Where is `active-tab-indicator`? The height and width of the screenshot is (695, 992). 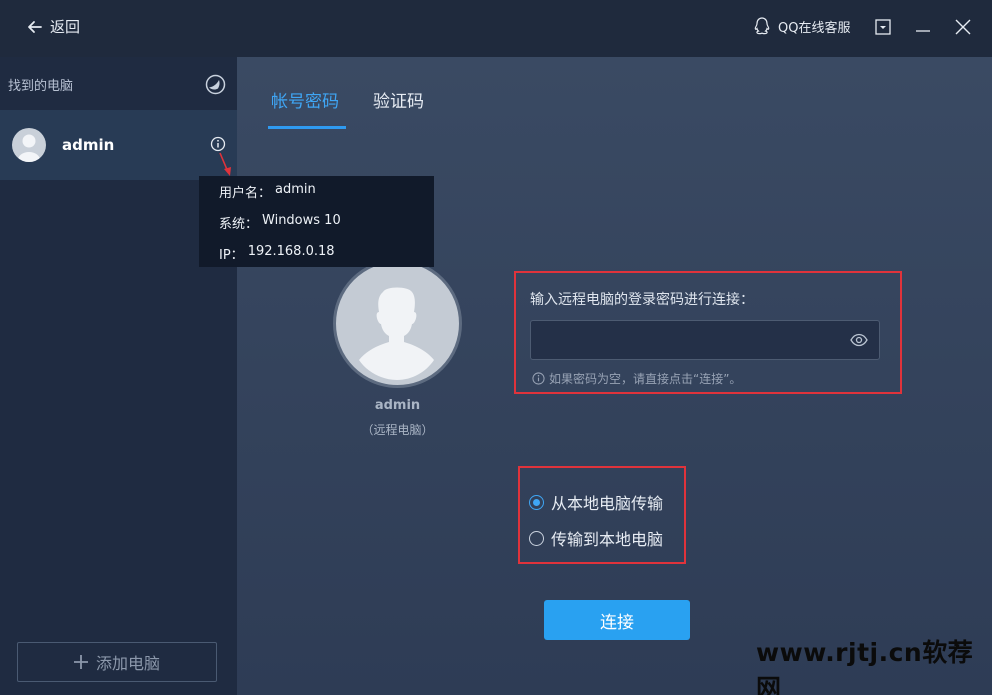
active-tab-indicator is located at coordinates (307, 127).